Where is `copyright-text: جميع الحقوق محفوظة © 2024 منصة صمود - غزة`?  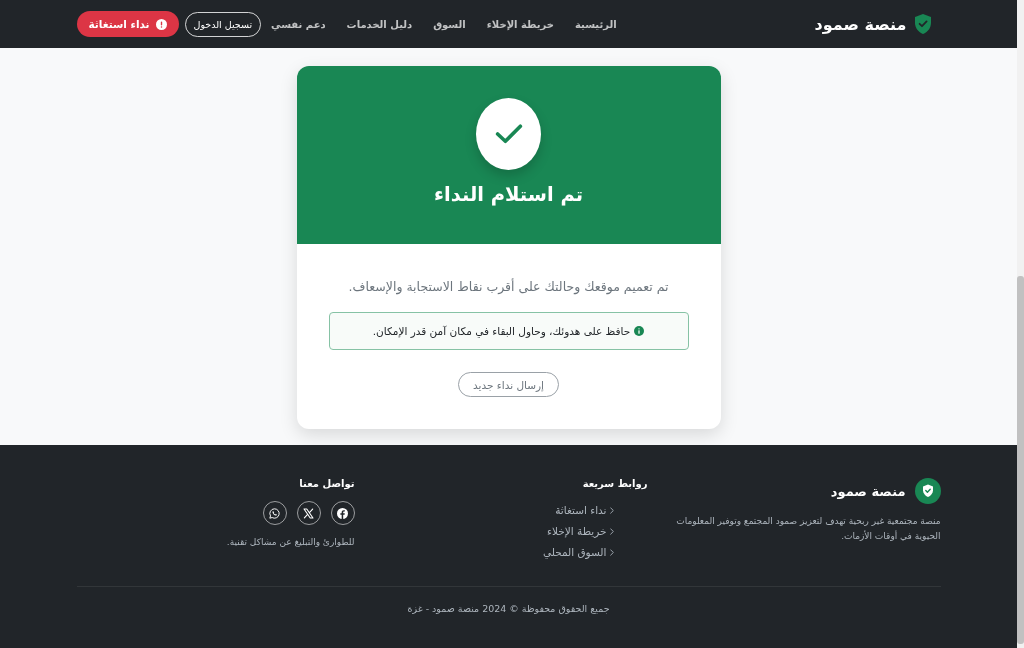 copyright-text: جميع الحقوق محفوظة © 2024 منصة صمود - غزة is located at coordinates (508, 608).